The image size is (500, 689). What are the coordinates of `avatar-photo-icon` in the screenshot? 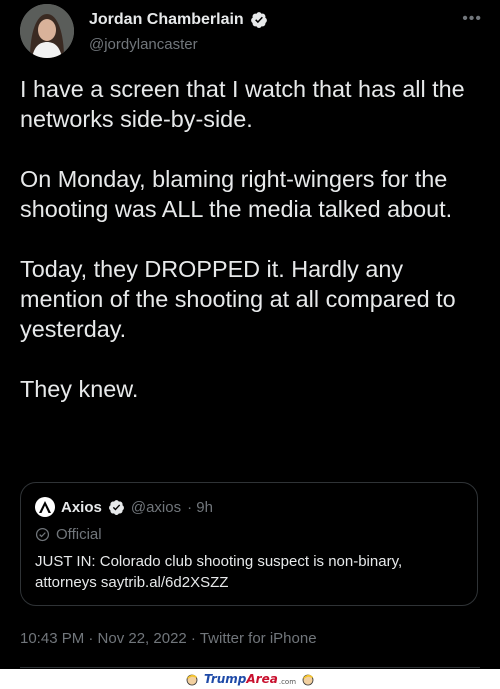 It's located at (47, 31).